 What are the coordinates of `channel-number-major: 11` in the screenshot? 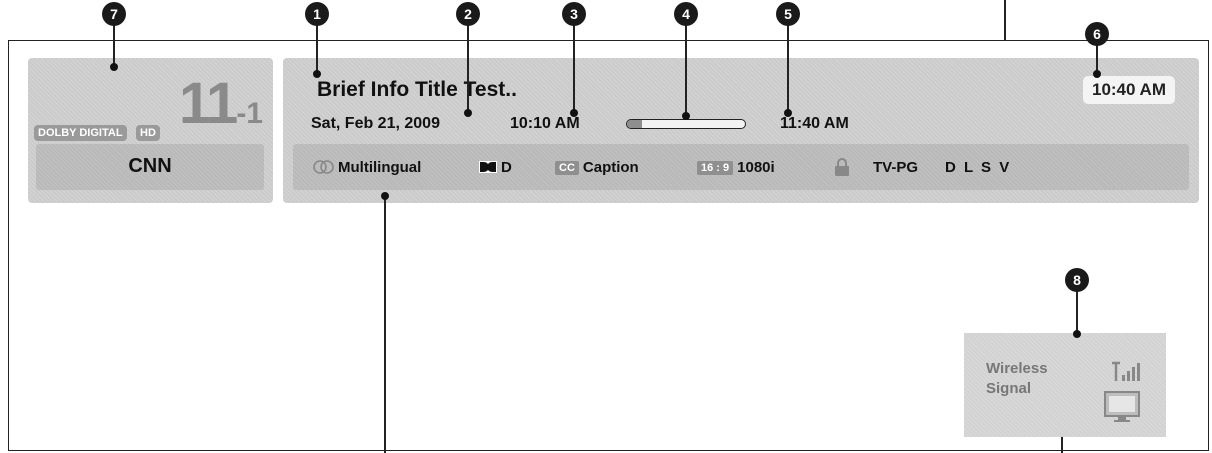 It's located at (208, 103).